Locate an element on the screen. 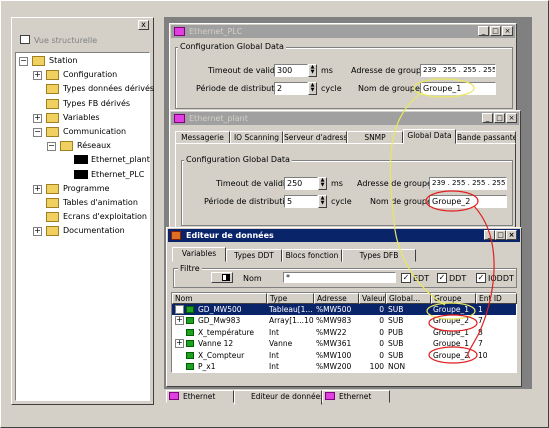 The image size is (549, 428). red-link is located at coordinates (481, 282).